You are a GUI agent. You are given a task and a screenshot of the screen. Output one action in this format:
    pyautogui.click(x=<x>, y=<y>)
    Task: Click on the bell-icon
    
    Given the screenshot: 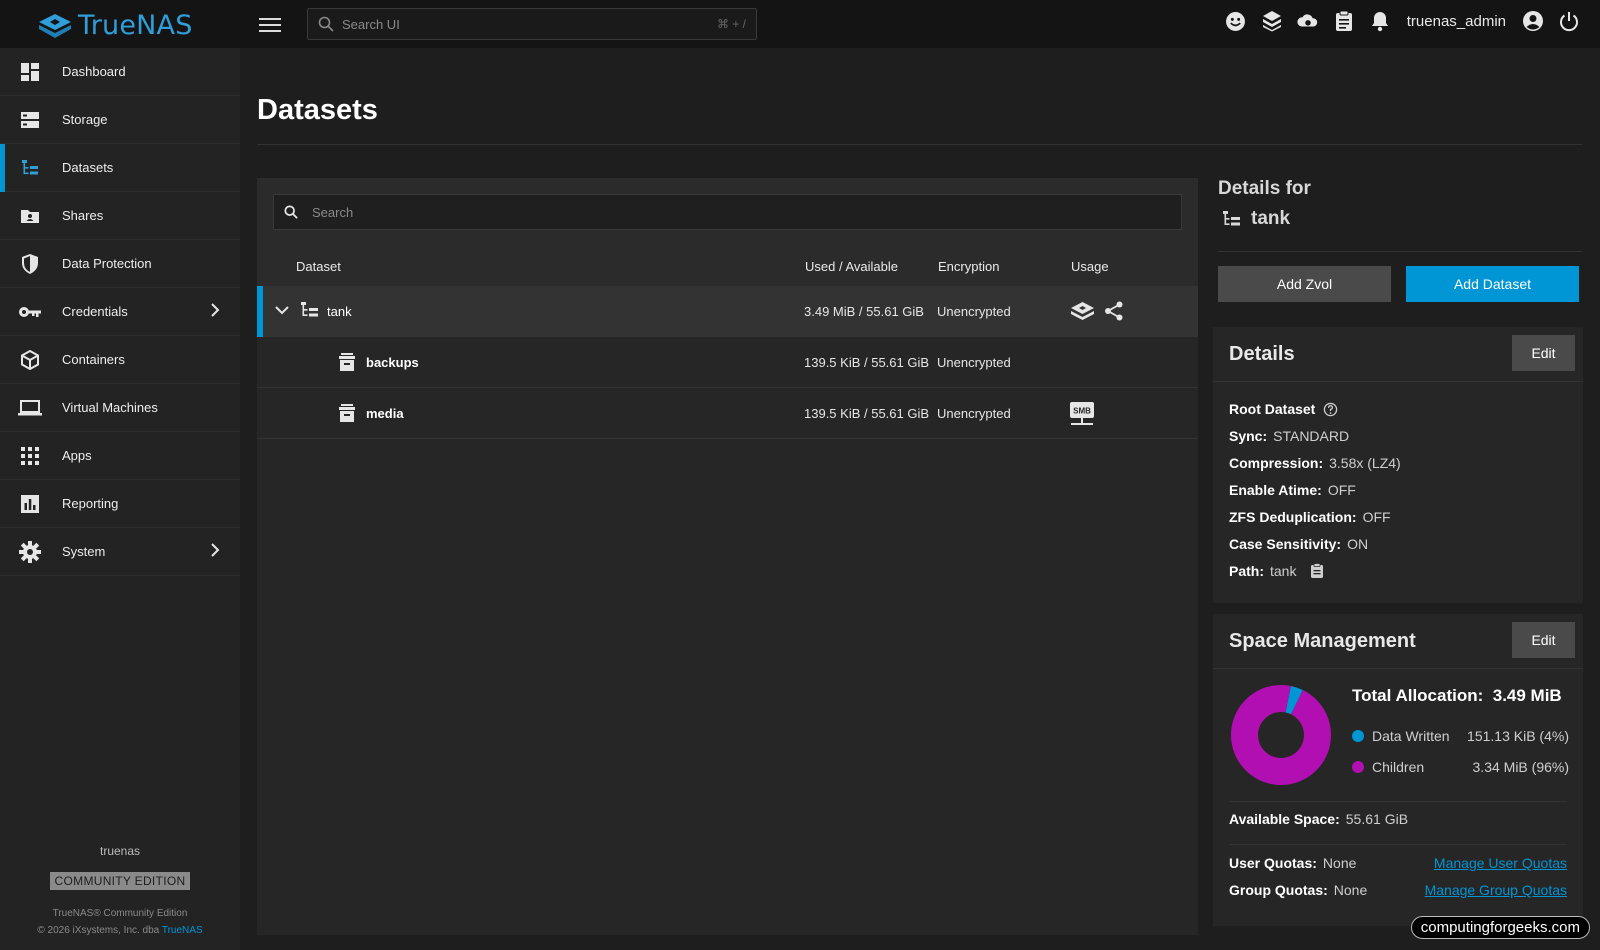 What is the action you would take?
    pyautogui.click(x=1380, y=21)
    